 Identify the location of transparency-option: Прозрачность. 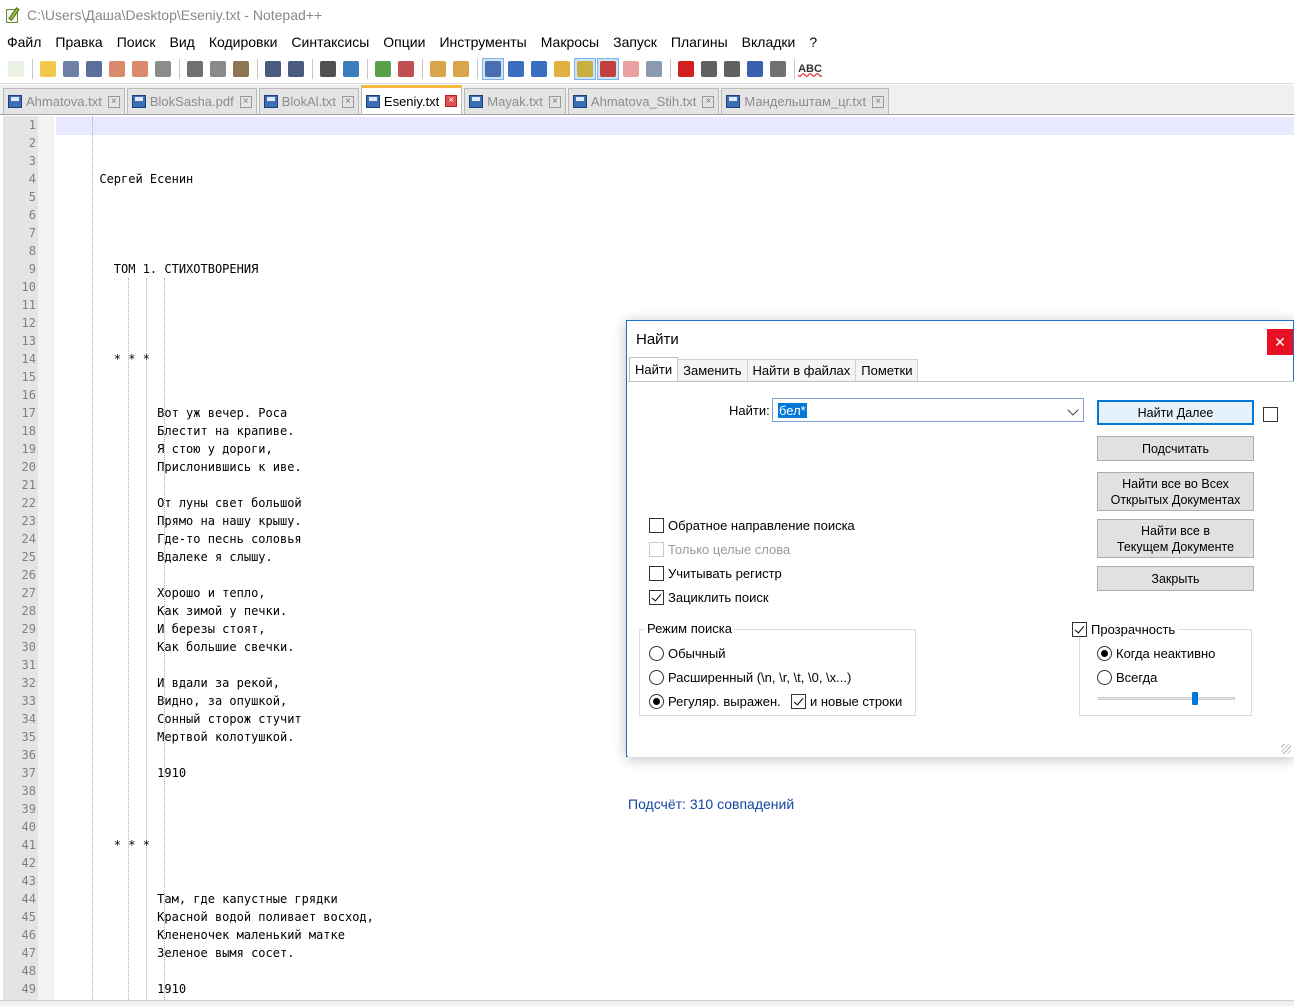
(1125, 629).